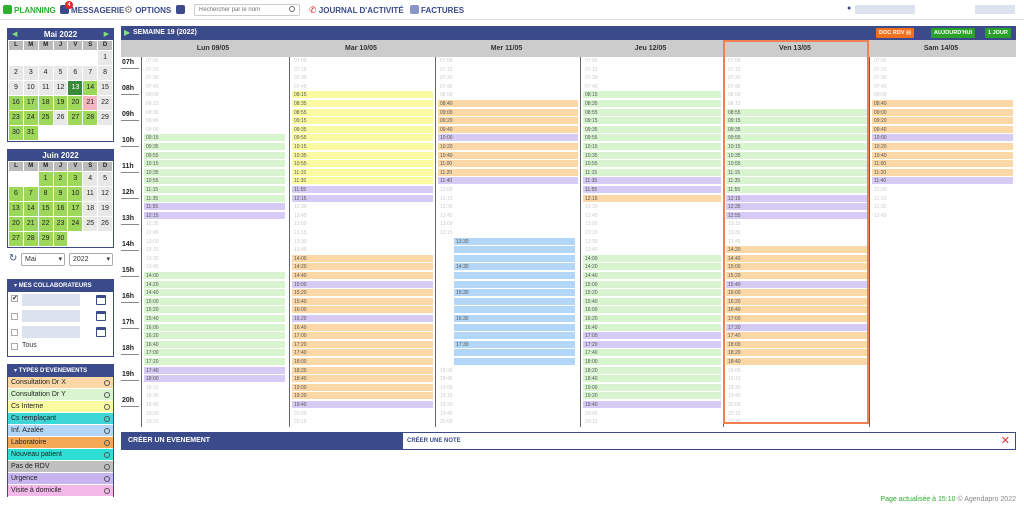  What do you see at coordinates (796, 388) in the screenshot?
I see `time-slot-free: 19:30` at bounding box center [796, 388].